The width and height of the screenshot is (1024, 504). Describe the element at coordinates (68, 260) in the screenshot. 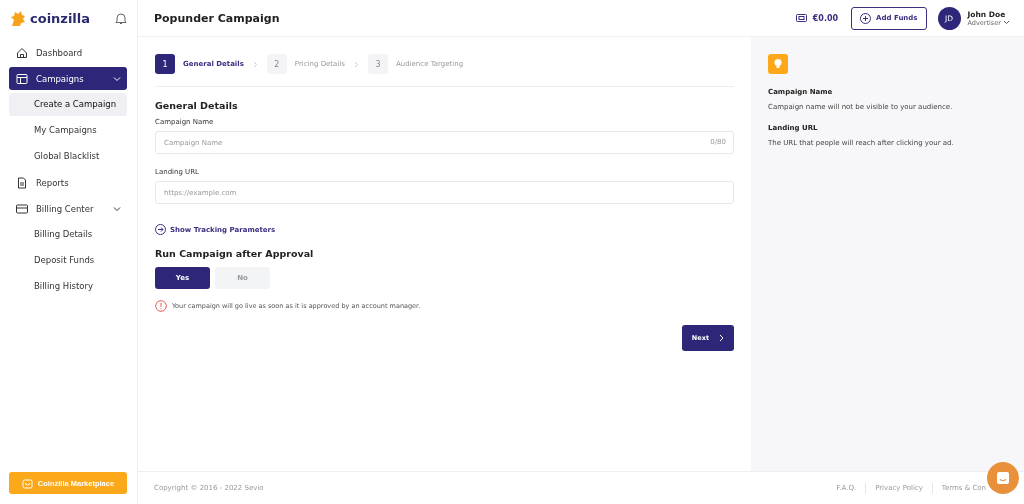

I see `submenu-item: Deposit Funds` at that location.